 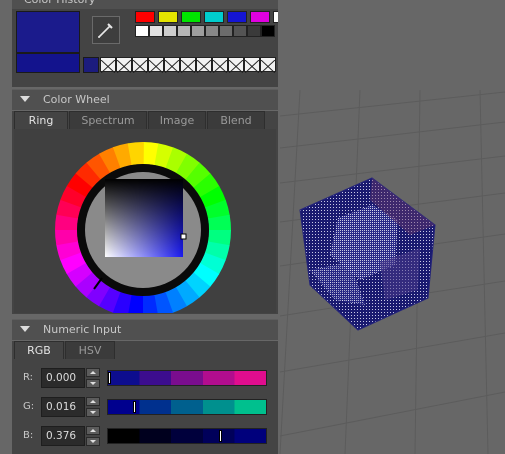 What do you see at coordinates (144, 218) in the screenshot?
I see `saturation-value-square` at bounding box center [144, 218].